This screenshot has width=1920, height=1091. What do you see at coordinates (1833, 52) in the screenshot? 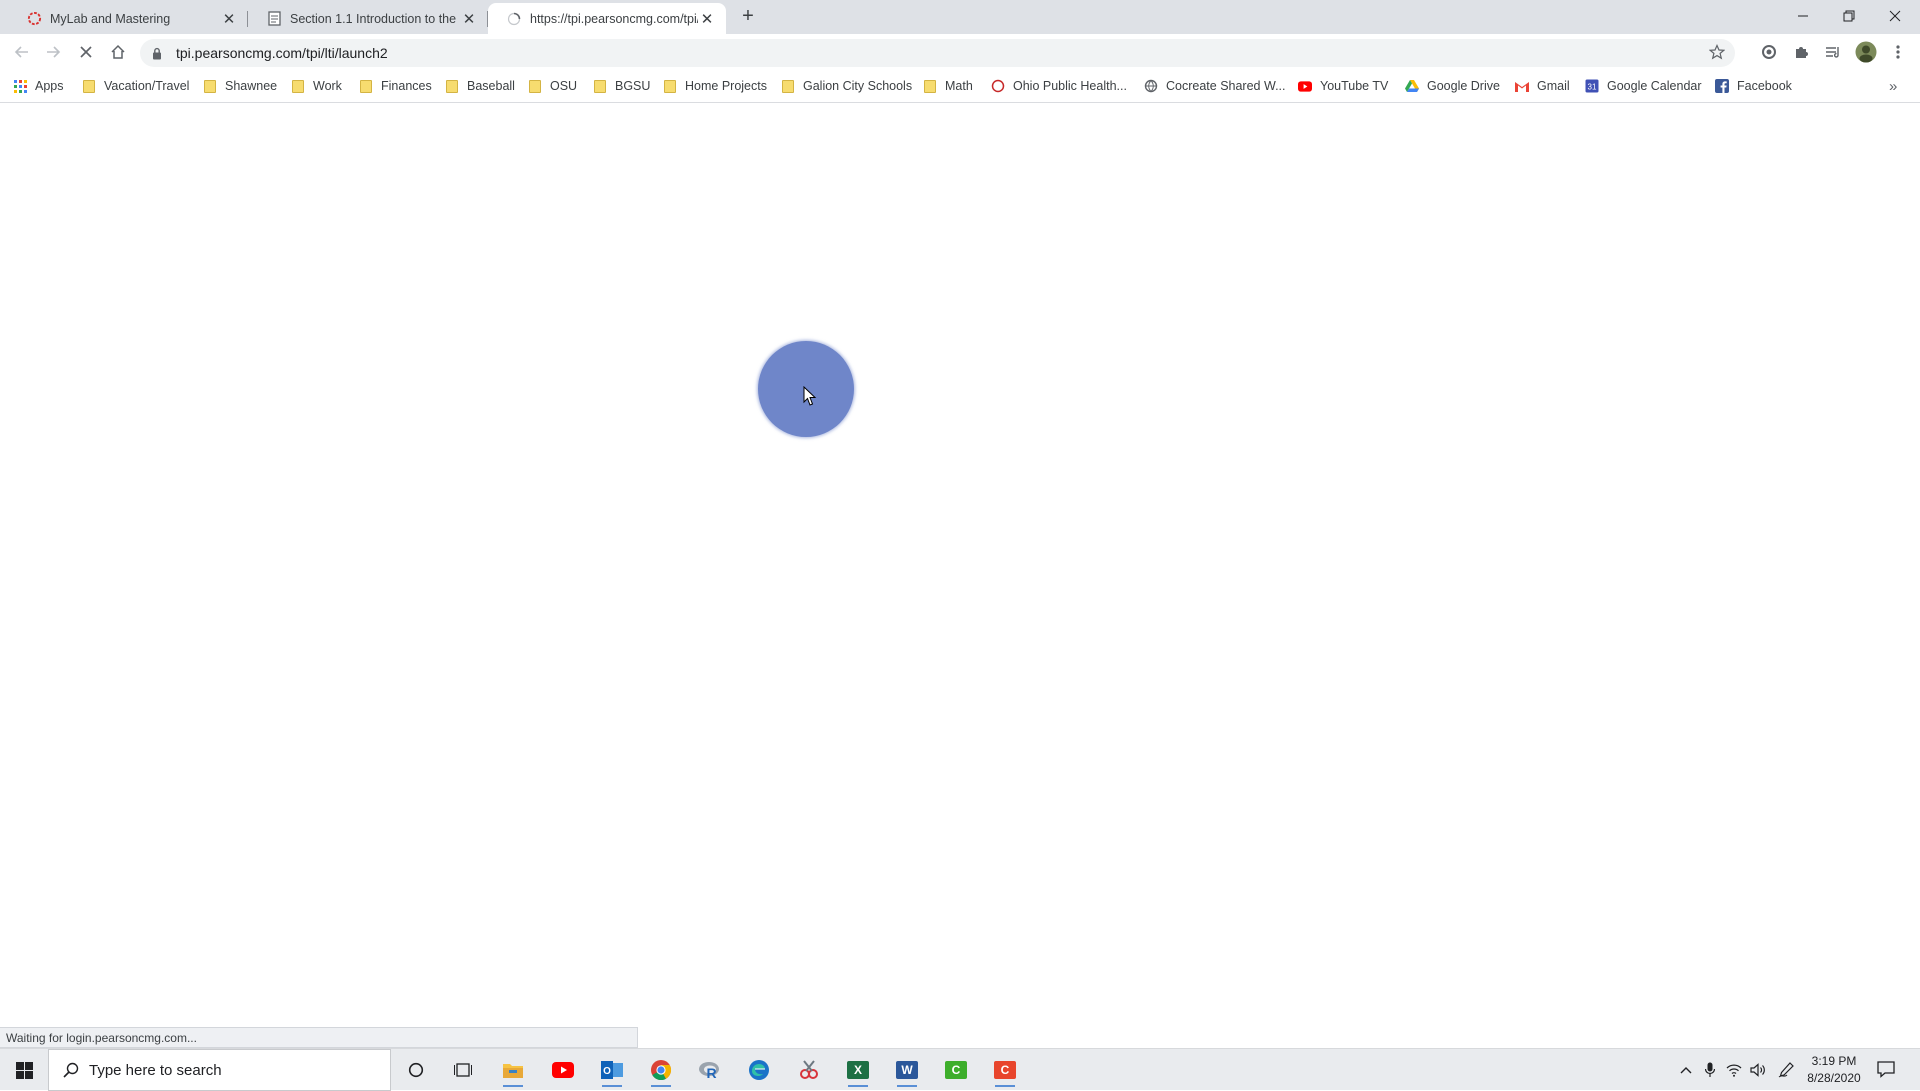
I see `media-queue-icon` at bounding box center [1833, 52].